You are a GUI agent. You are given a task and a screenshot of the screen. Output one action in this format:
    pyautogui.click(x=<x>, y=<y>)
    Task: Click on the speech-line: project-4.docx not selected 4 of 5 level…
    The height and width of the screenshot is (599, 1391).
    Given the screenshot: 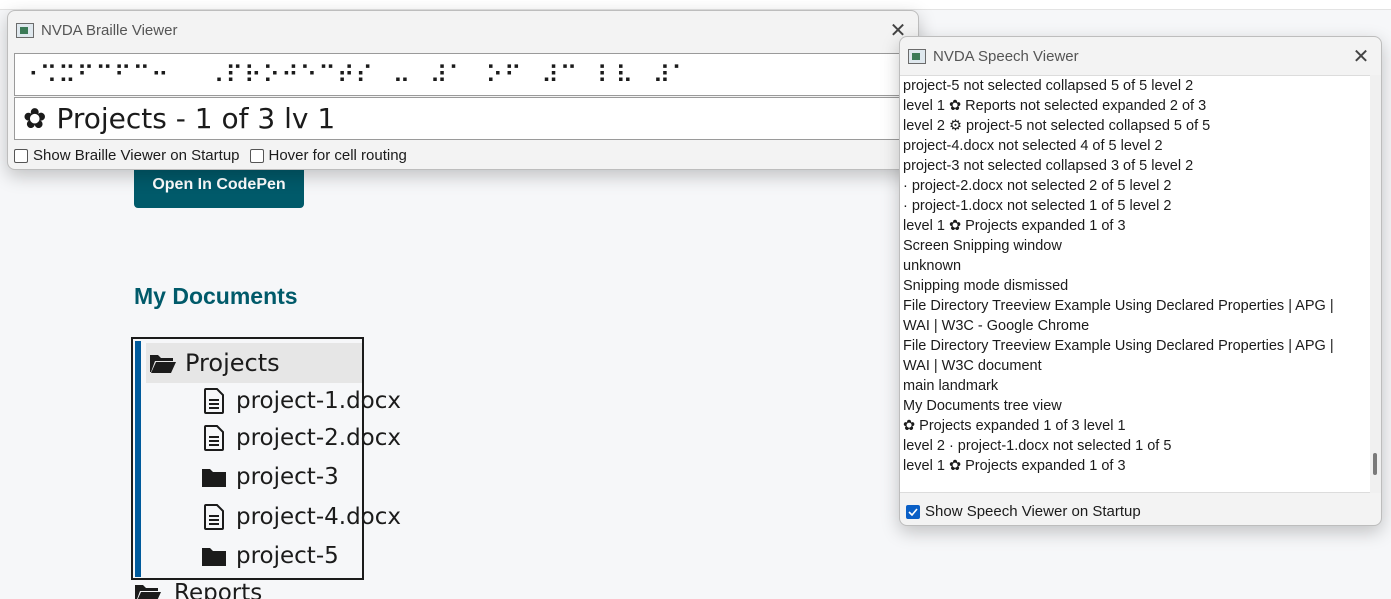 What is the action you would take?
    pyautogui.click(x=1033, y=146)
    